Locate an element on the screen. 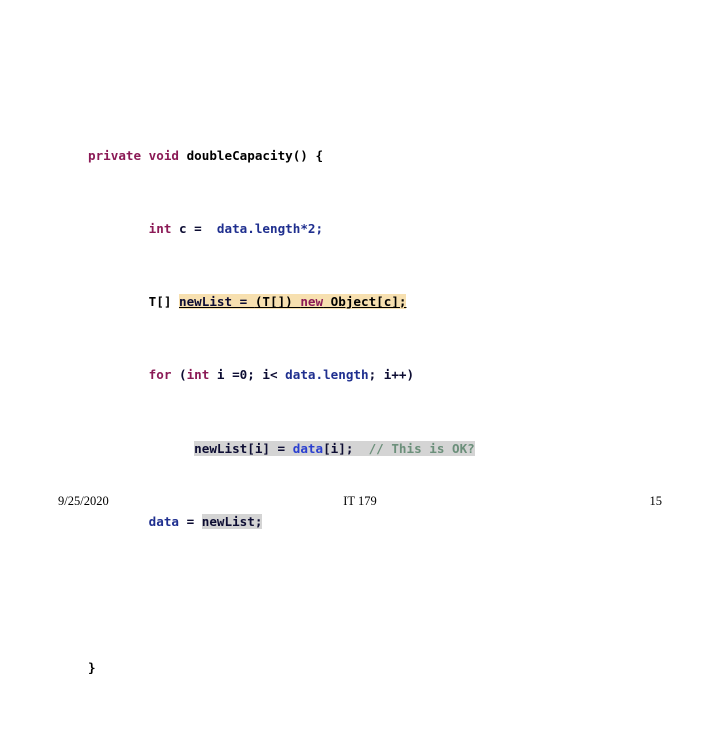 Image resolution: width=720 pixels, height=732 pixels. code-token-newlist-index: newList[i] = is located at coordinates (243, 448).